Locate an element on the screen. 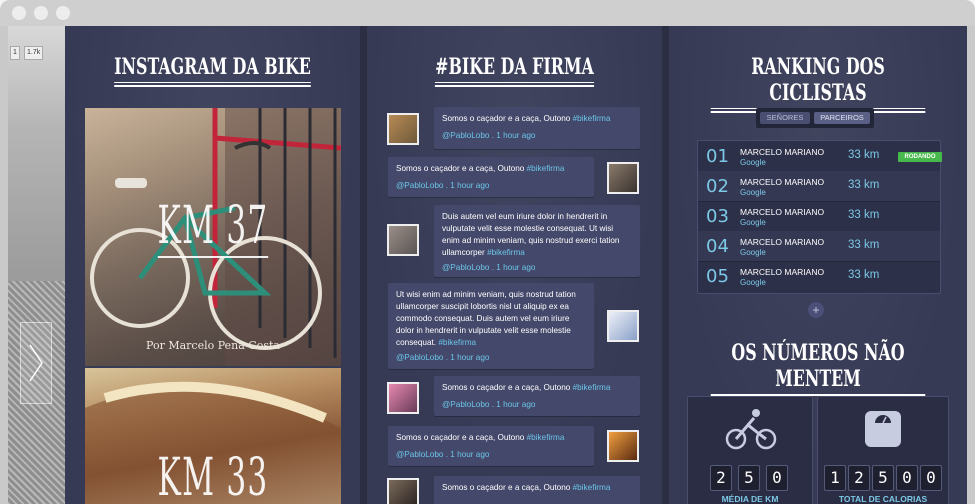 This screenshot has width=975, height=504. cyclist-icon is located at coordinates (751, 429).